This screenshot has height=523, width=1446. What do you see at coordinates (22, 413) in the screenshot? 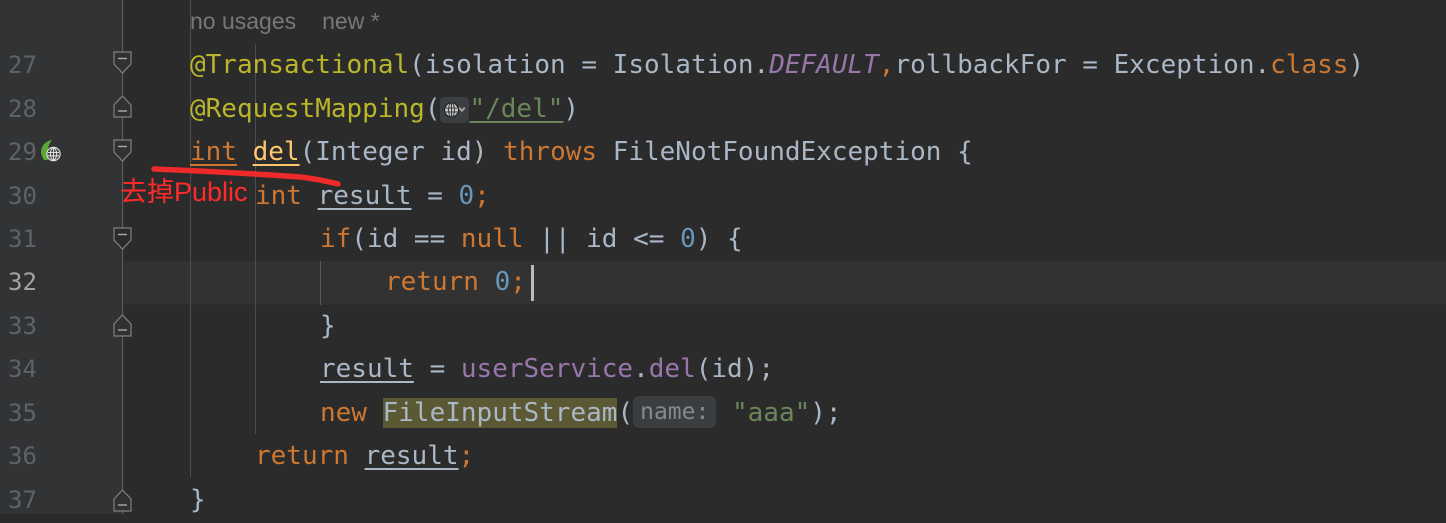
I see `line-number-35: 35` at bounding box center [22, 413].